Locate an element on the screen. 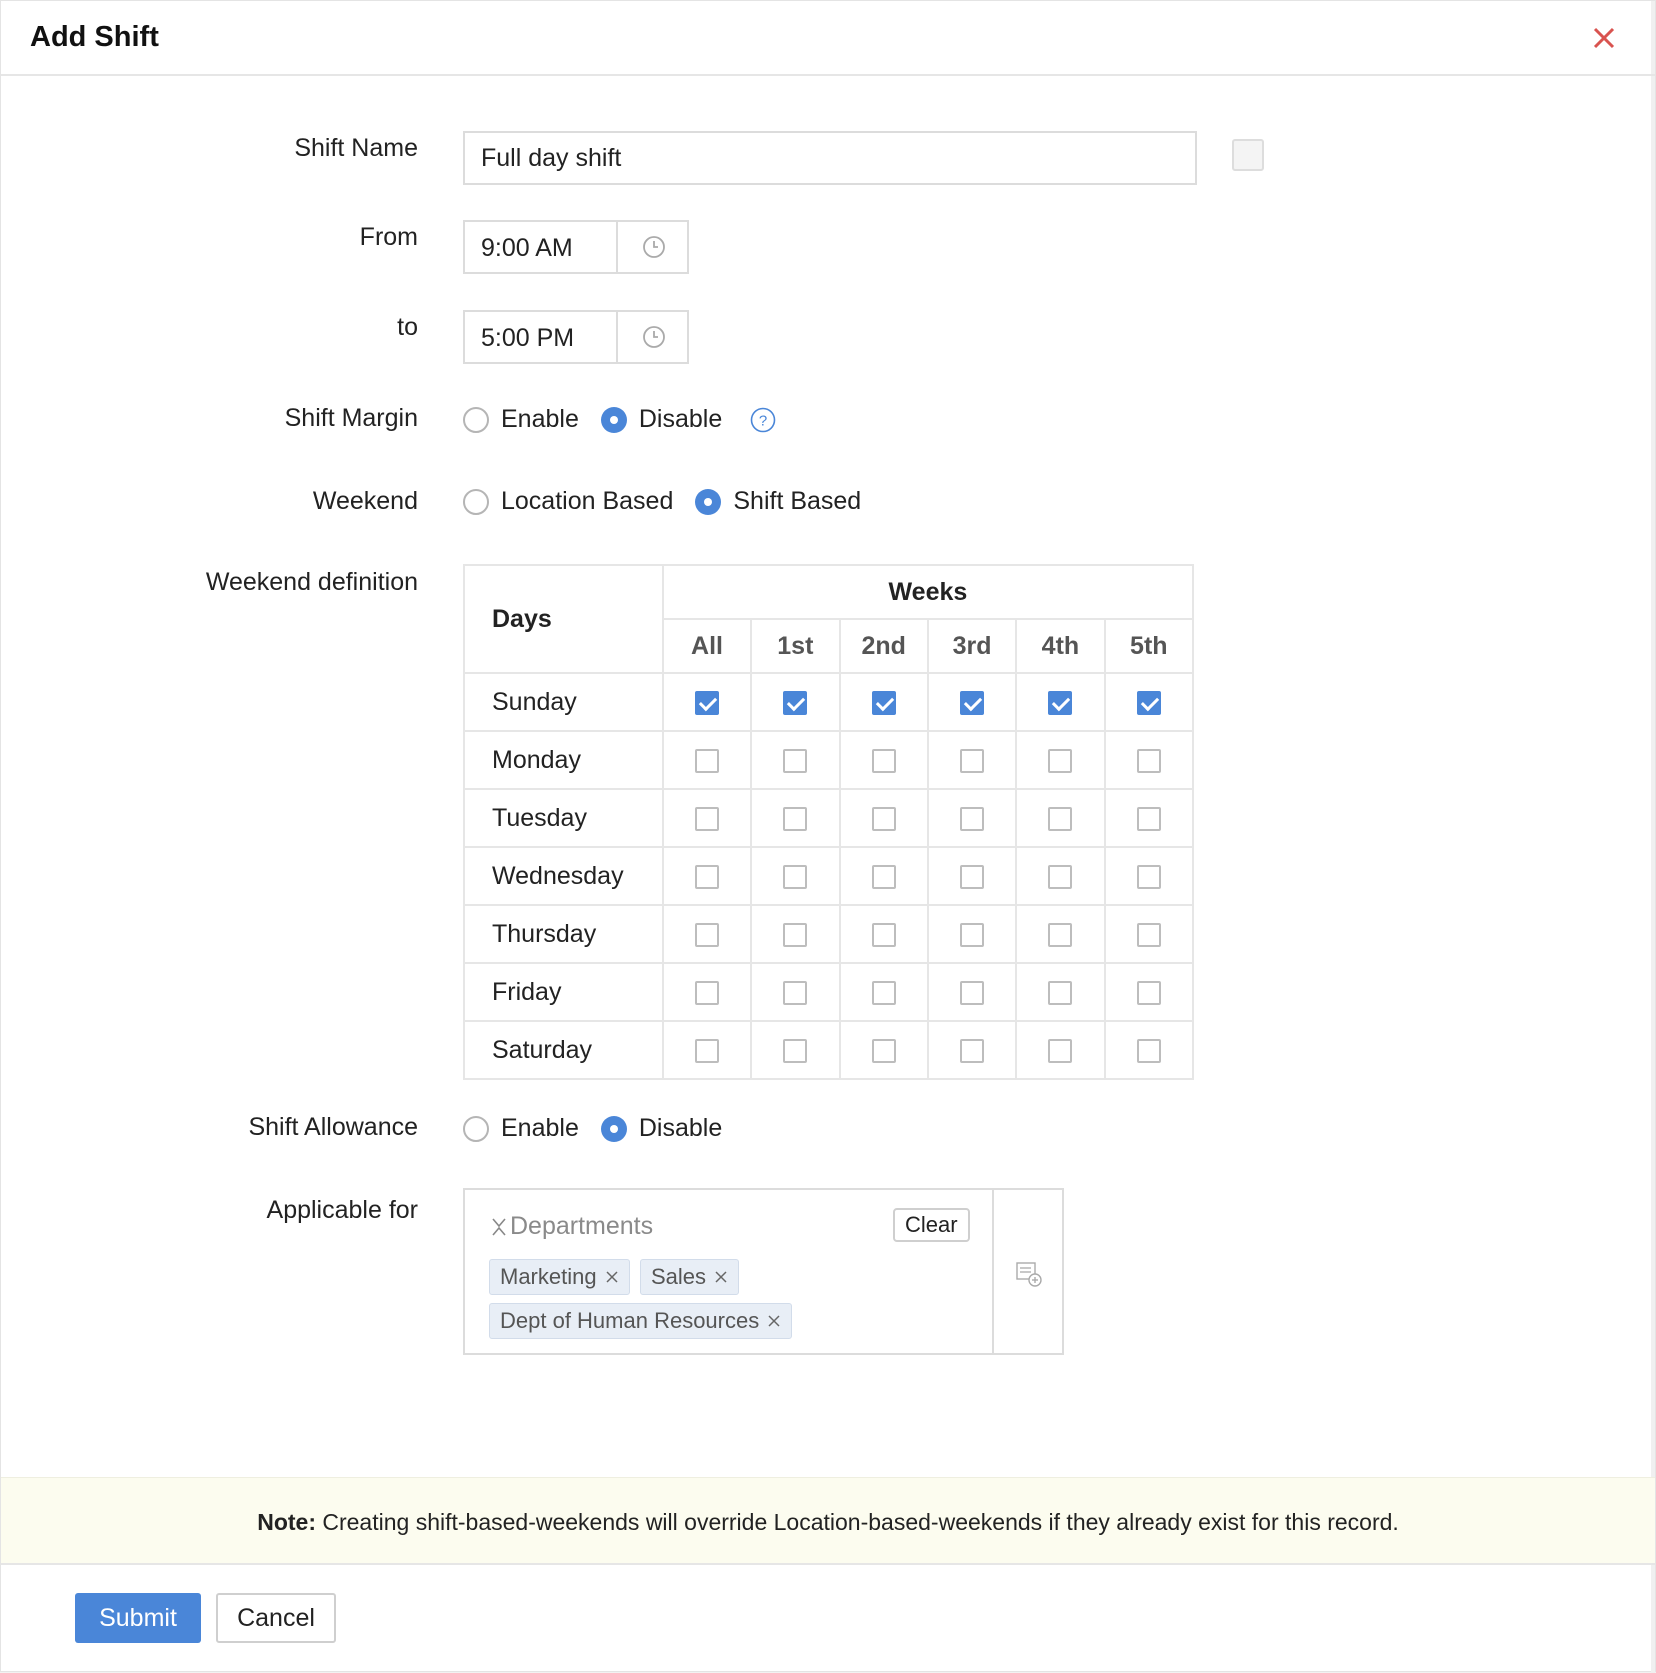  dialog-edge is located at coordinates (1653, 837).